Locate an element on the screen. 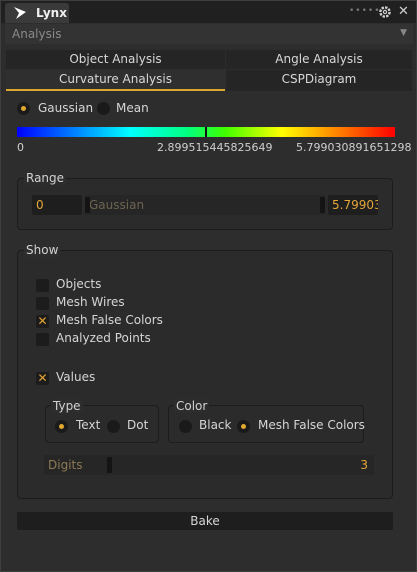 Image resolution: width=417 pixels, height=572 pixels. range-min-input: 0 is located at coordinates (57, 205).